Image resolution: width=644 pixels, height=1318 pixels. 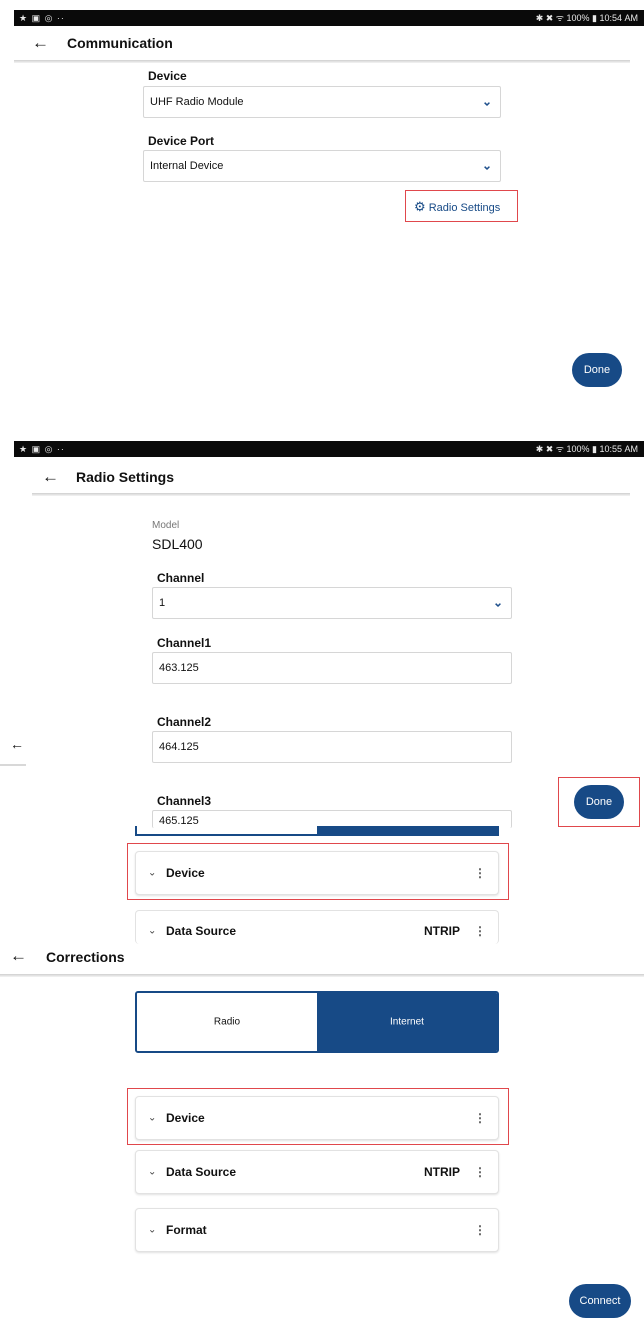 I want to click on gear-icon: ⚙, so click(x=420, y=206).